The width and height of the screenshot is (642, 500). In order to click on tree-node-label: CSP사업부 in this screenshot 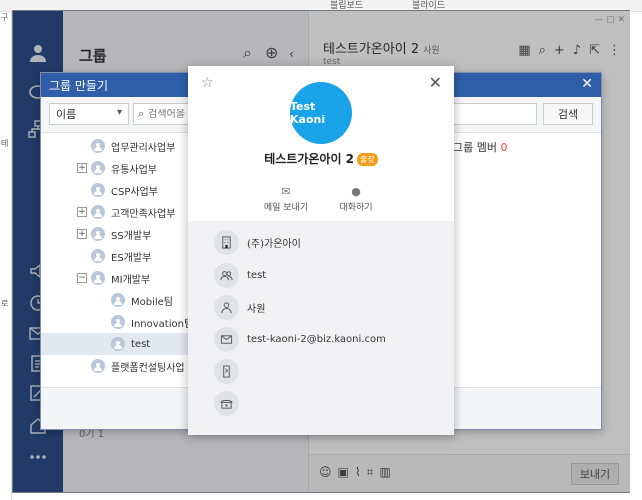, I will do `click(134, 192)`.